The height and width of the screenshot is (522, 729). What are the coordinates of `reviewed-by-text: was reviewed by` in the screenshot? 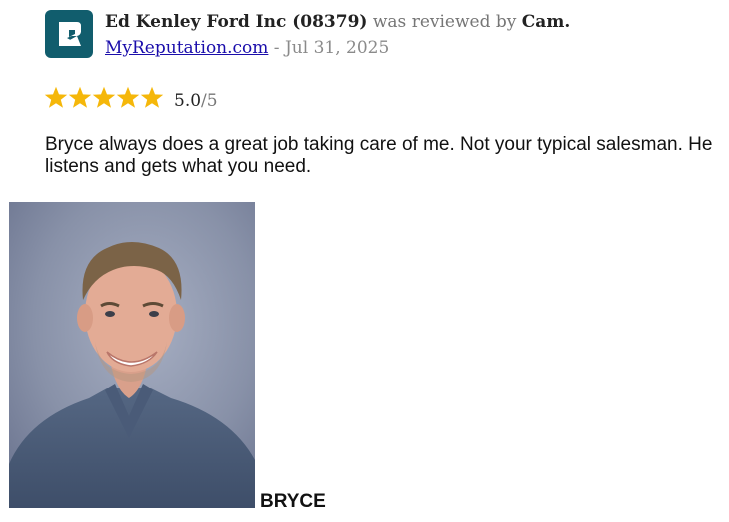 It's located at (444, 22).